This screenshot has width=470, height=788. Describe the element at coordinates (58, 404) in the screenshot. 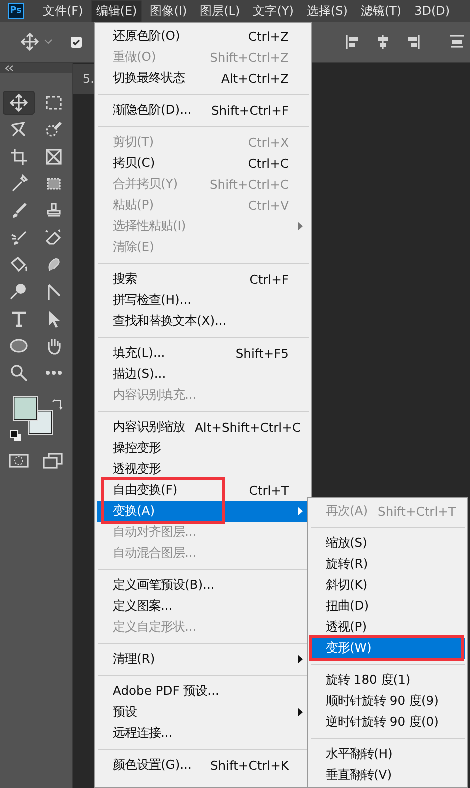

I see `swap-icon` at that location.